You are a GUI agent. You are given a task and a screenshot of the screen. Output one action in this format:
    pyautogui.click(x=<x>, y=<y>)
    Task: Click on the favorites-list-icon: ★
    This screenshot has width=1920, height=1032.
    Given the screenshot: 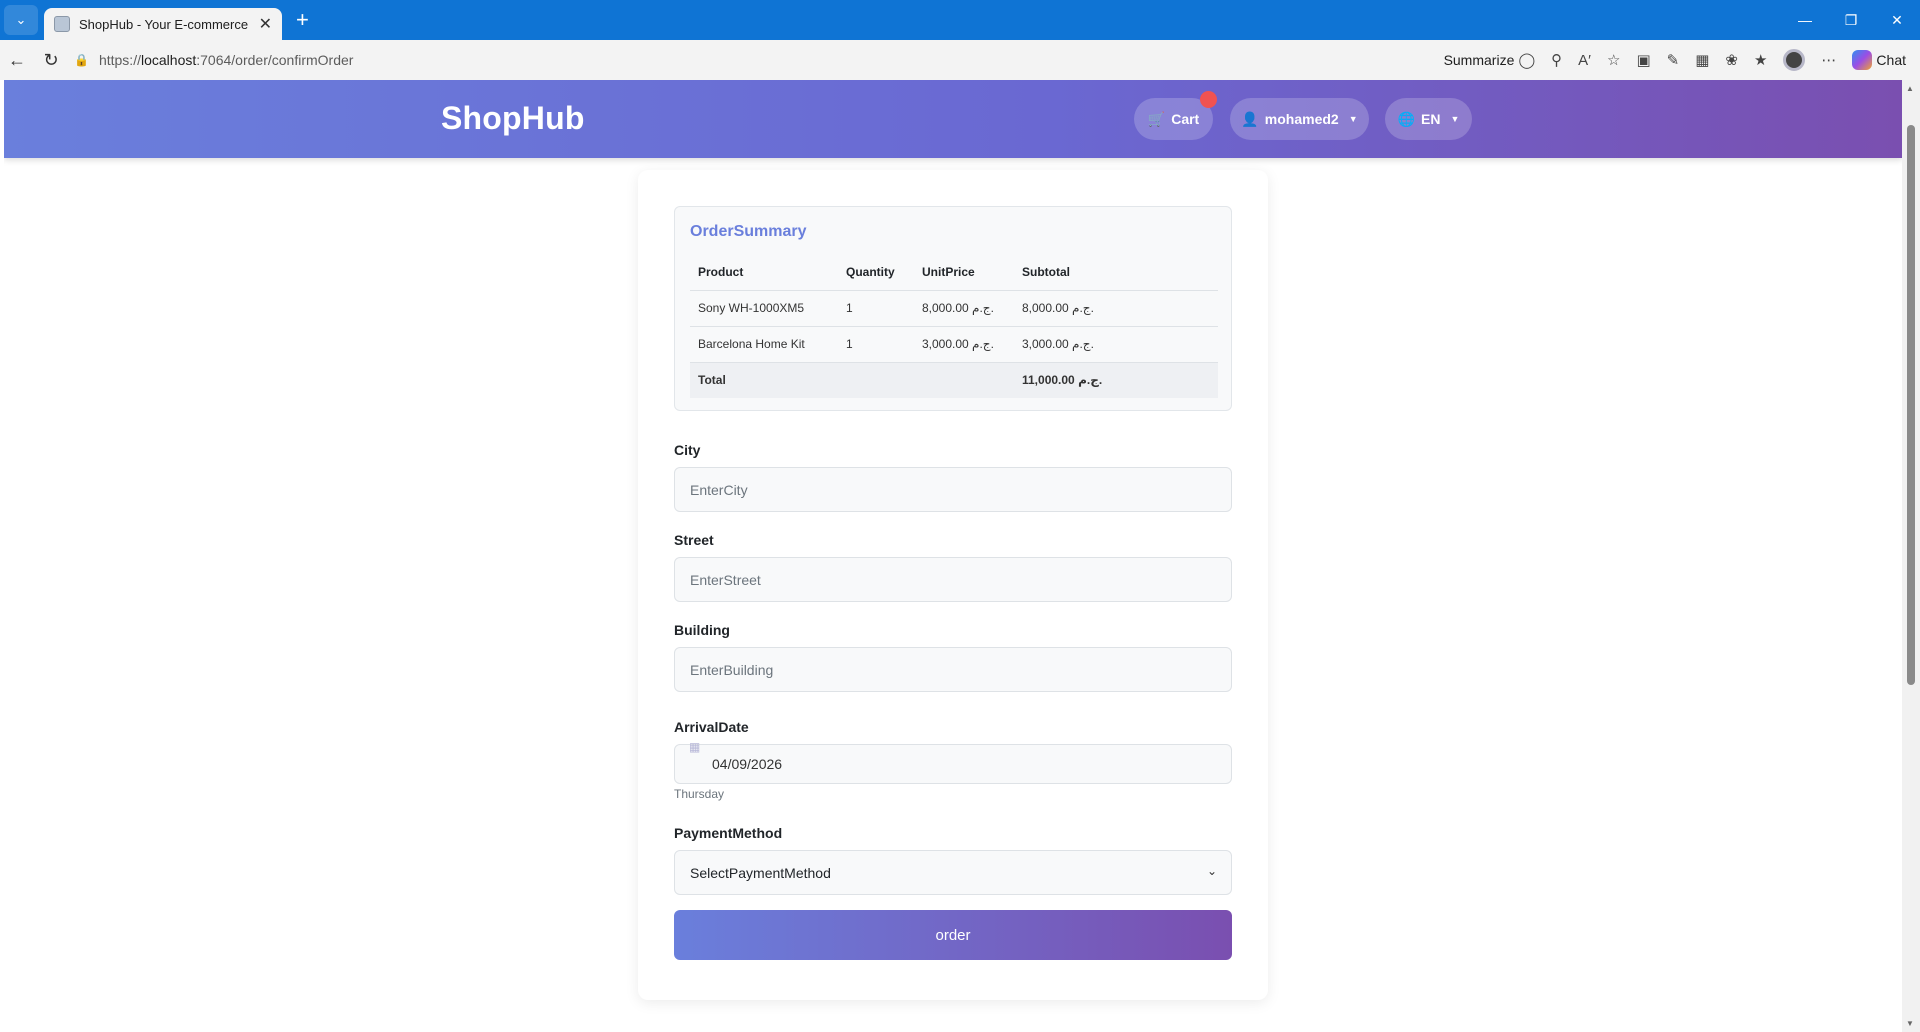 What is the action you would take?
    pyautogui.click(x=1760, y=60)
    